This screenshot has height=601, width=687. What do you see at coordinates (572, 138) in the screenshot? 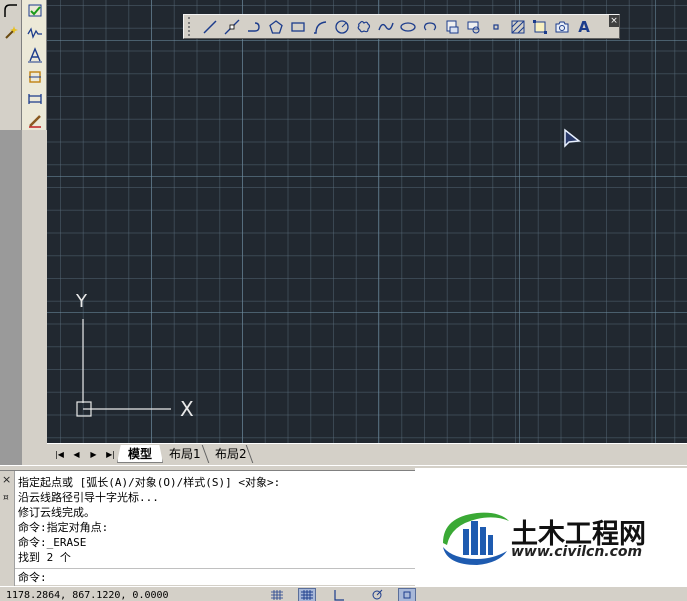
I see `mouse-cursor-icon` at bounding box center [572, 138].